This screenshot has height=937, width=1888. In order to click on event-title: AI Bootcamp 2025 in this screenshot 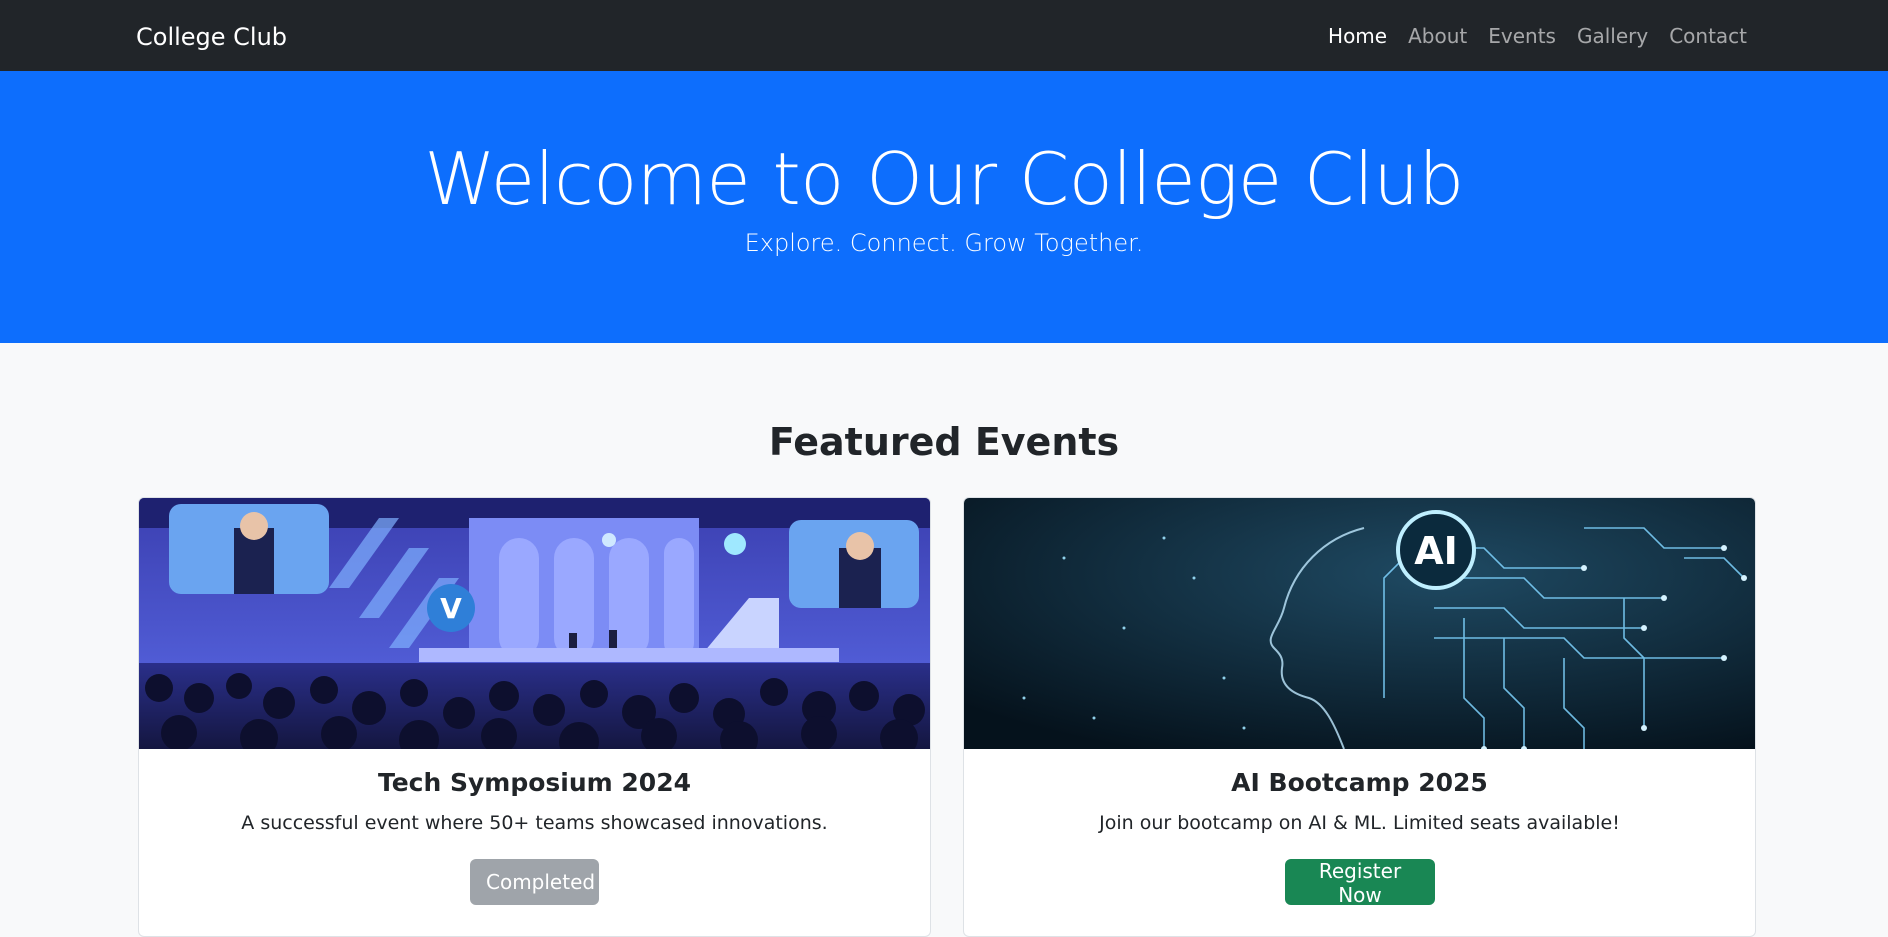, I will do `click(1359, 782)`.